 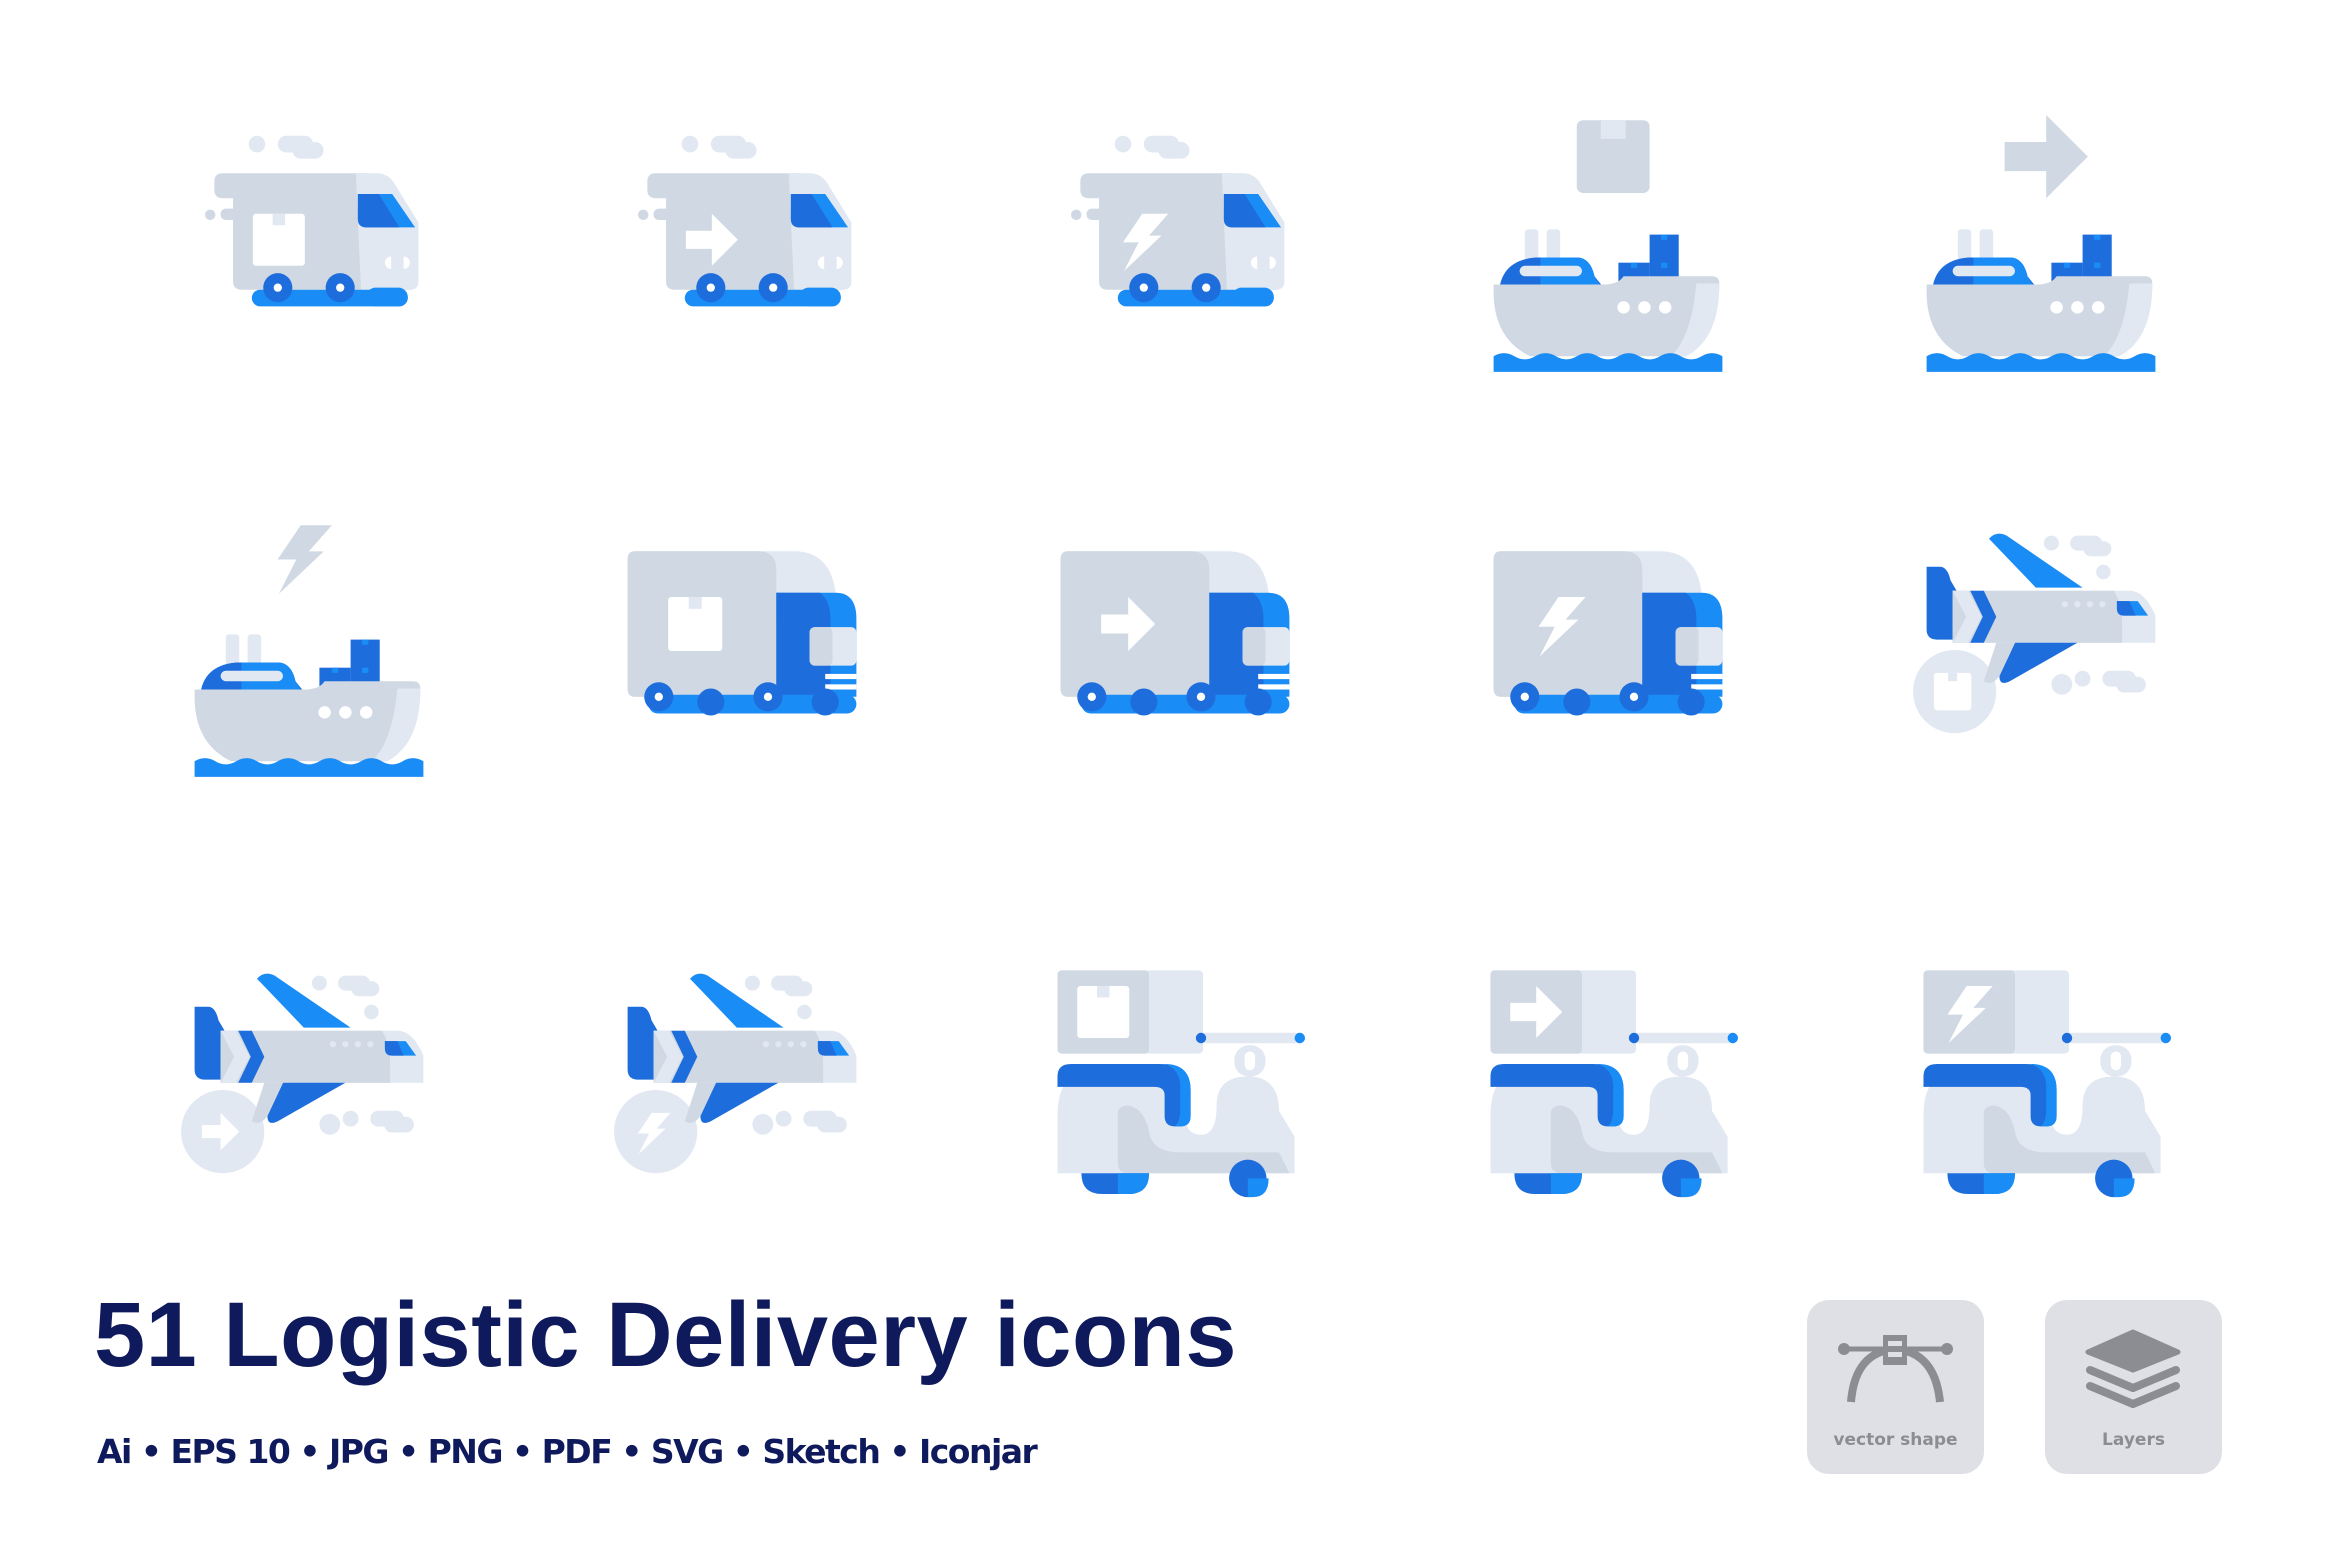 I want to click on ship-box-icon, so click(x=1608, y=245).